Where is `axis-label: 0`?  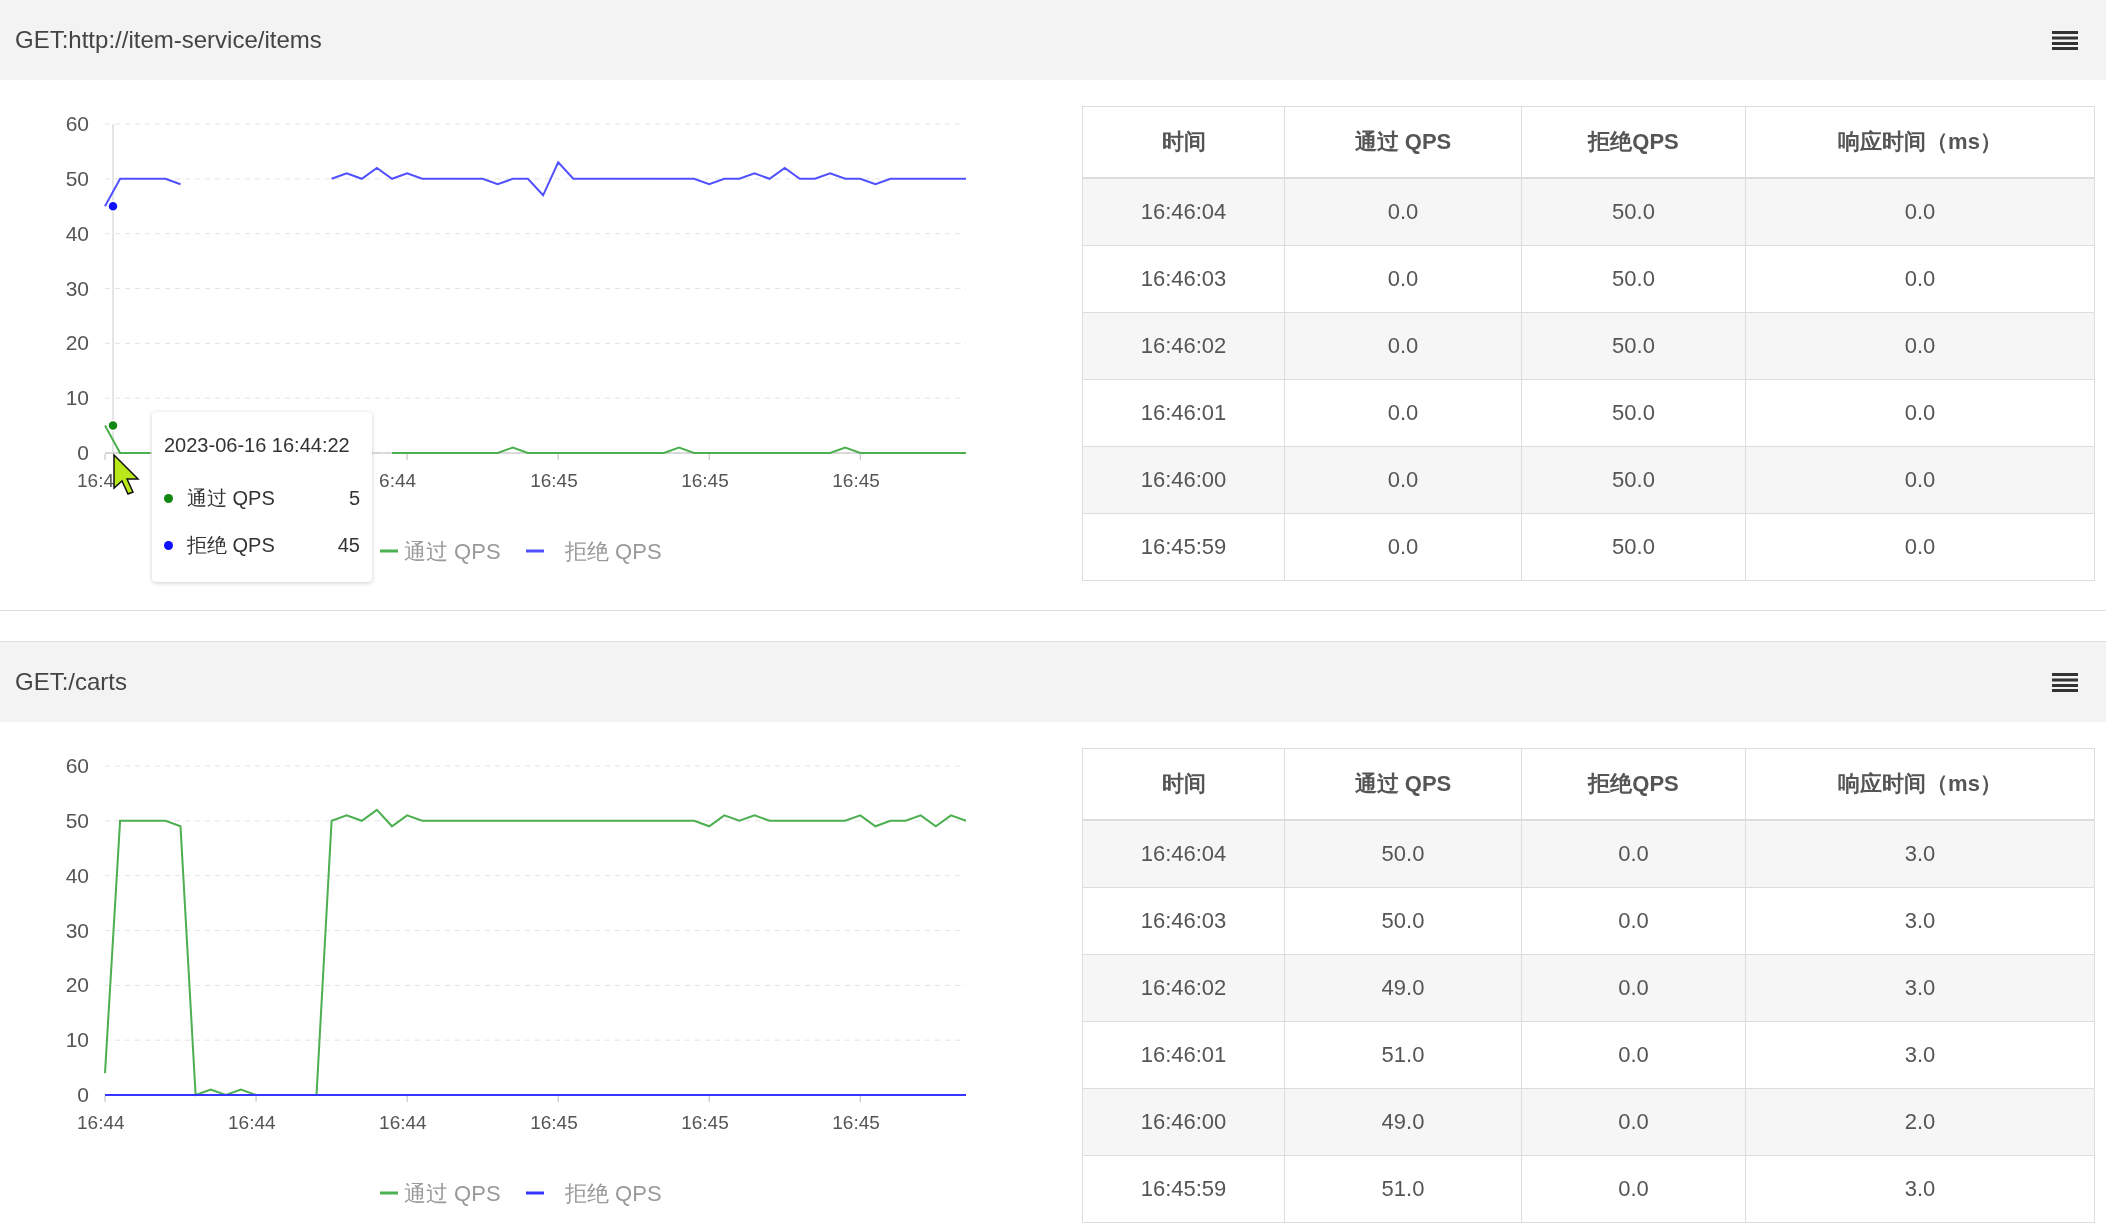 axis-label: 0 is located at coordinates (83, 1094).